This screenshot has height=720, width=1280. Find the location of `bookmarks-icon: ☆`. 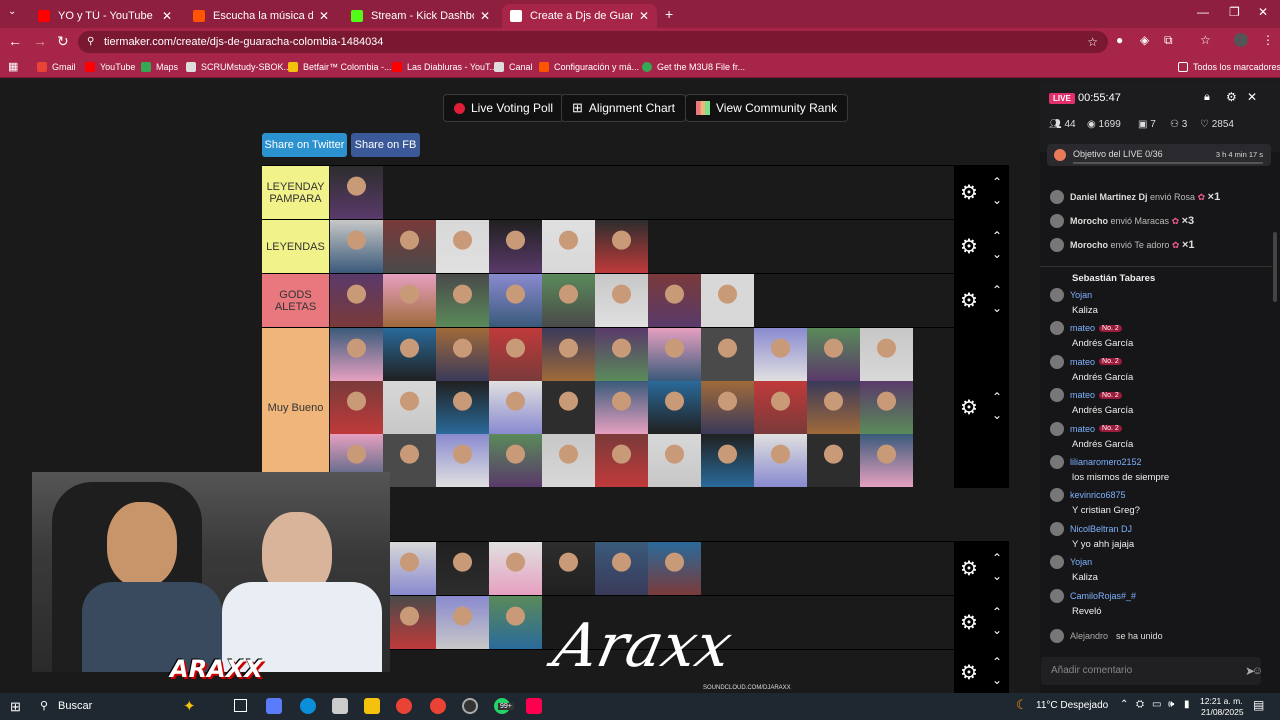

bookmarks-icon: ☆ is located at coordinates (1205, 40).